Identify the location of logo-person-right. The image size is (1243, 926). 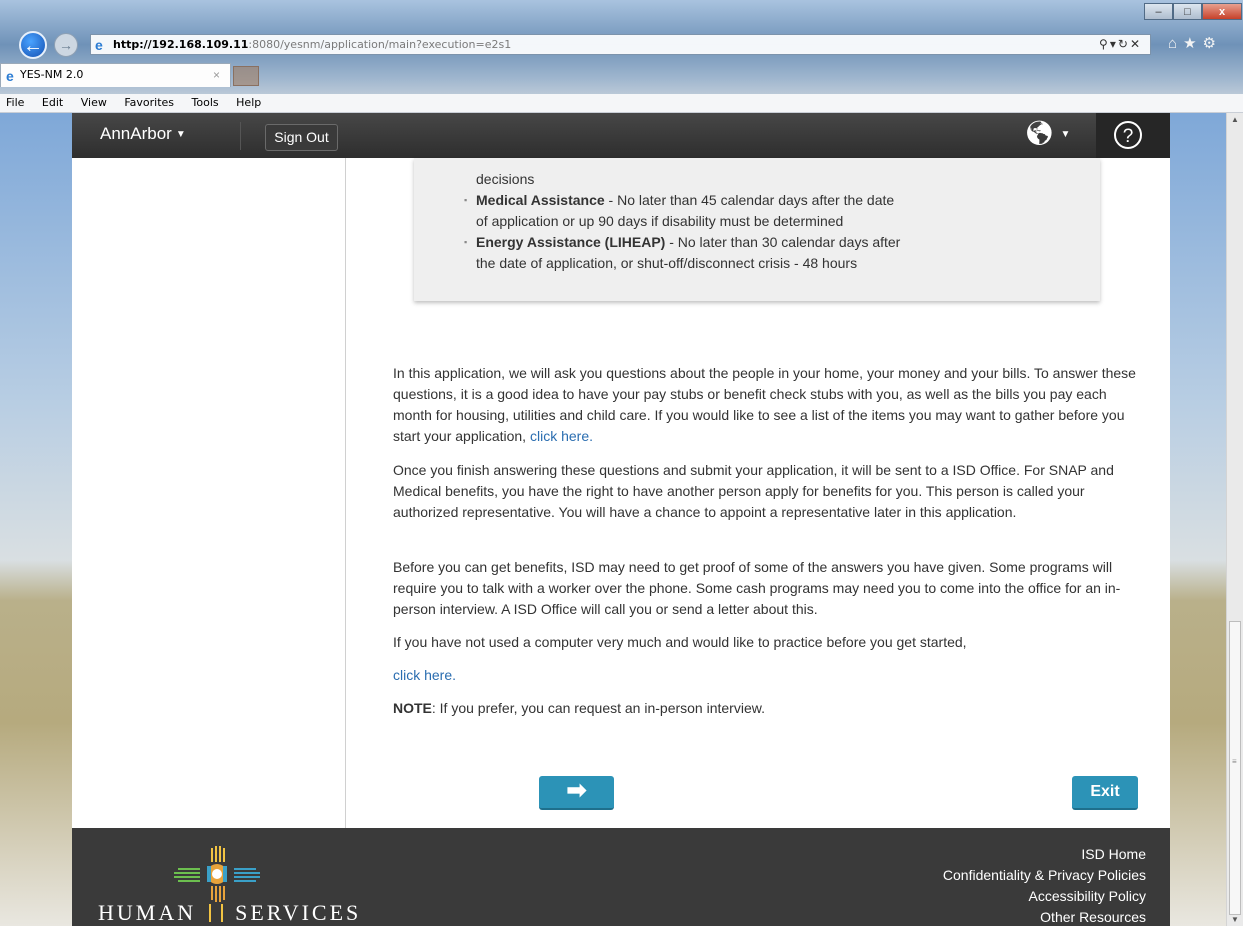
(225, 874).